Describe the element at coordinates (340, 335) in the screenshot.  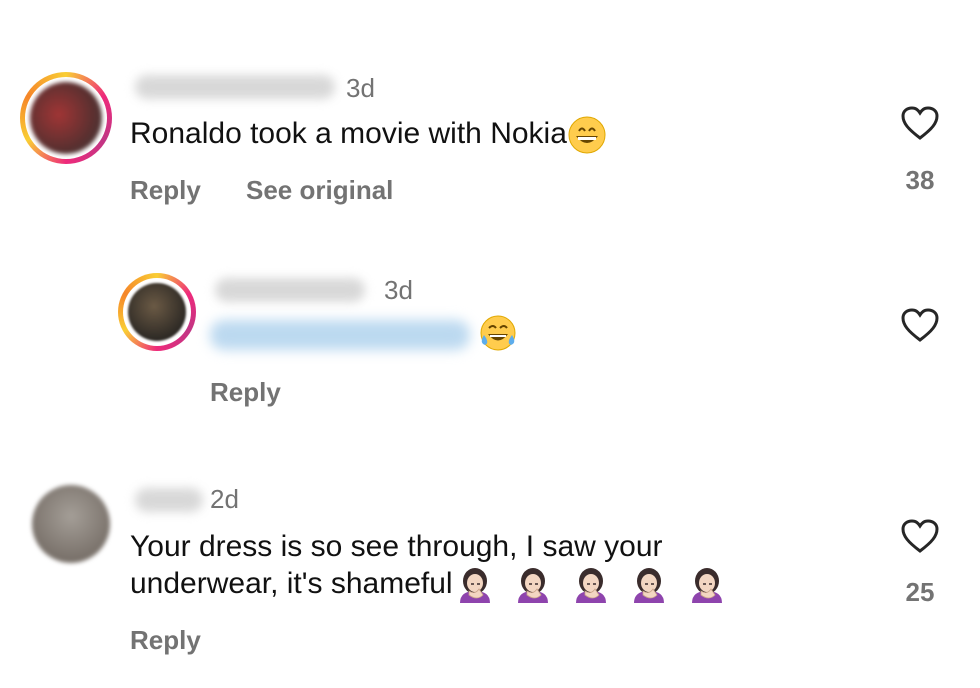
I see `blurred-mention-text` at that location.